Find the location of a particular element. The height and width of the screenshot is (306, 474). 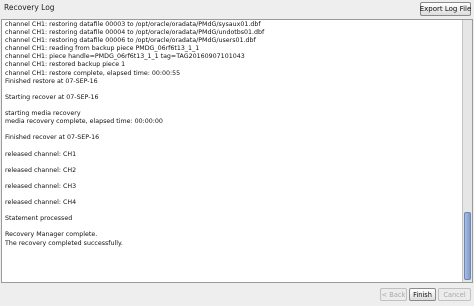

button-bar: < Back Finish Cancel is located at coordinates (237, 295).